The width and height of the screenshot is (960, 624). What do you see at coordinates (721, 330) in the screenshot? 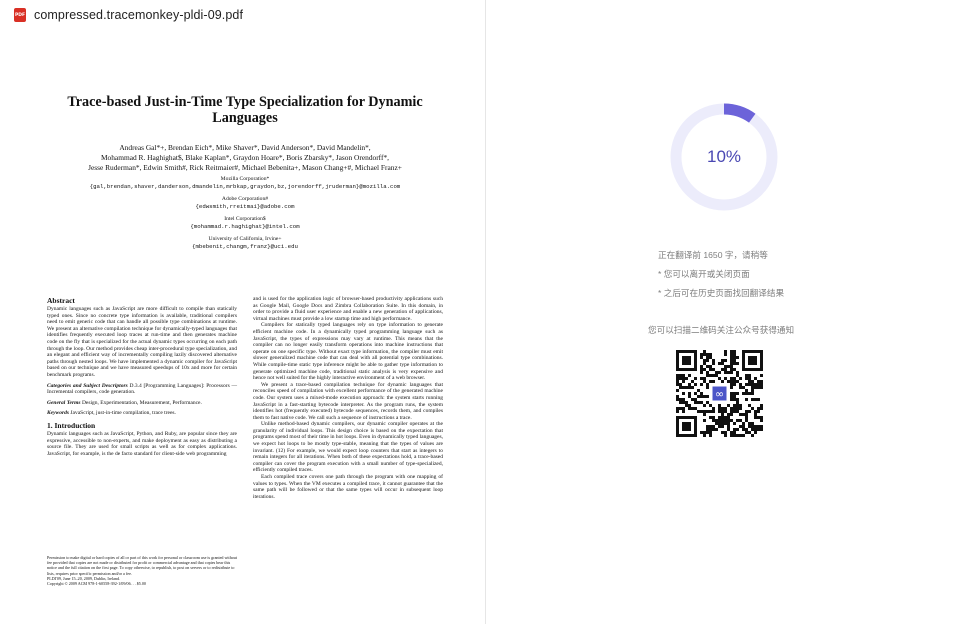
I see `qr-prompt: 您可以扫描二维码关注公众号获得通知` at bounding box center [721, 330].